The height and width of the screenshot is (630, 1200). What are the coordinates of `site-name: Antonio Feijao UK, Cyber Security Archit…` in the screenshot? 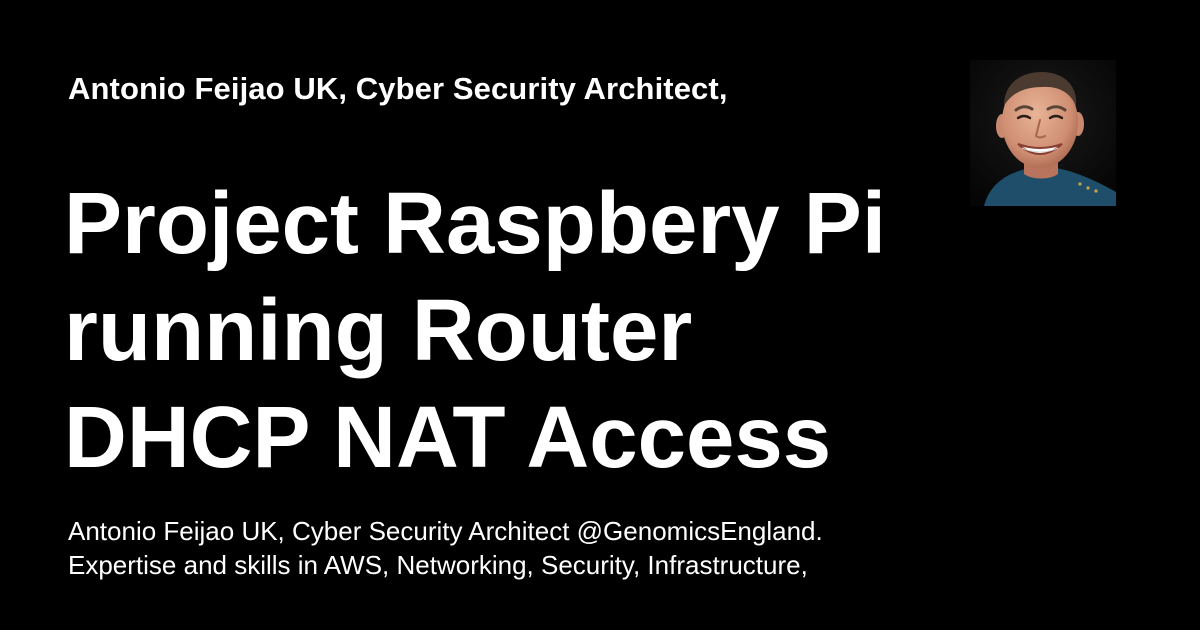 It's located at (398, 88).